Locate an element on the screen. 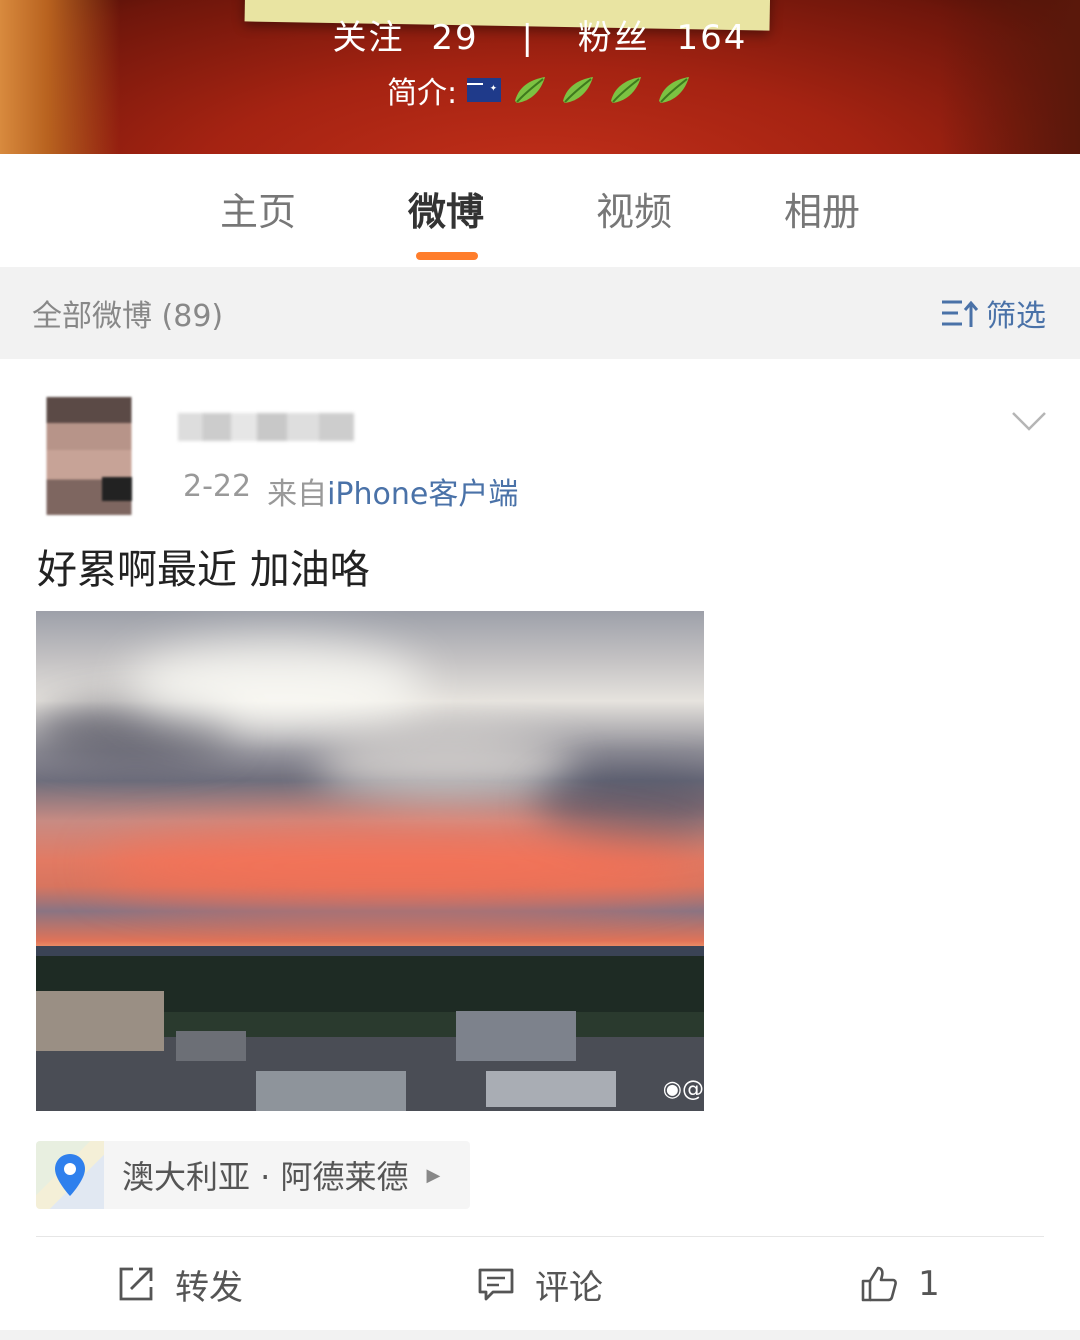 This screenshot has width=1080, height=1340. image-watermark: ◉@ is located at coordinates (683, 1089).